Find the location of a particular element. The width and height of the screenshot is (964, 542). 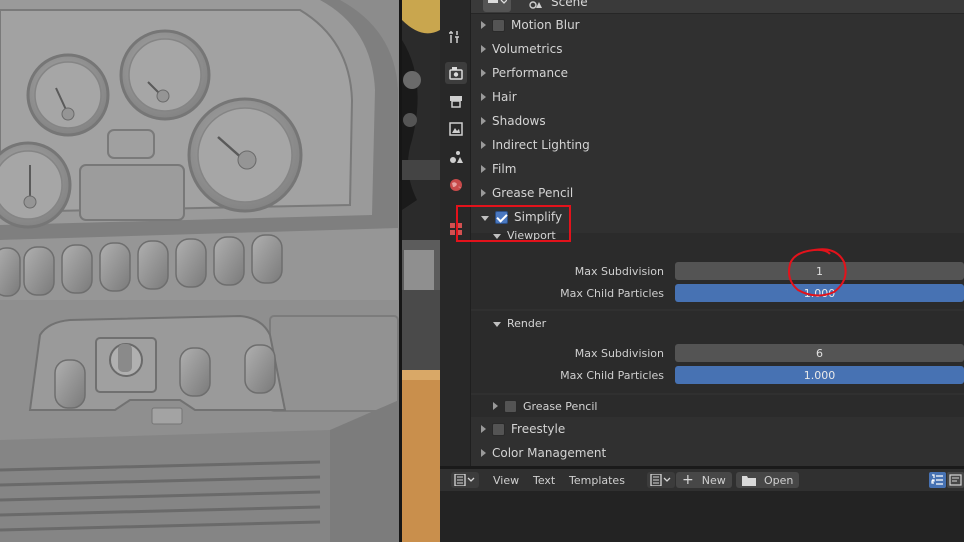

panel-film: Film is located at coordinates (717, 169).